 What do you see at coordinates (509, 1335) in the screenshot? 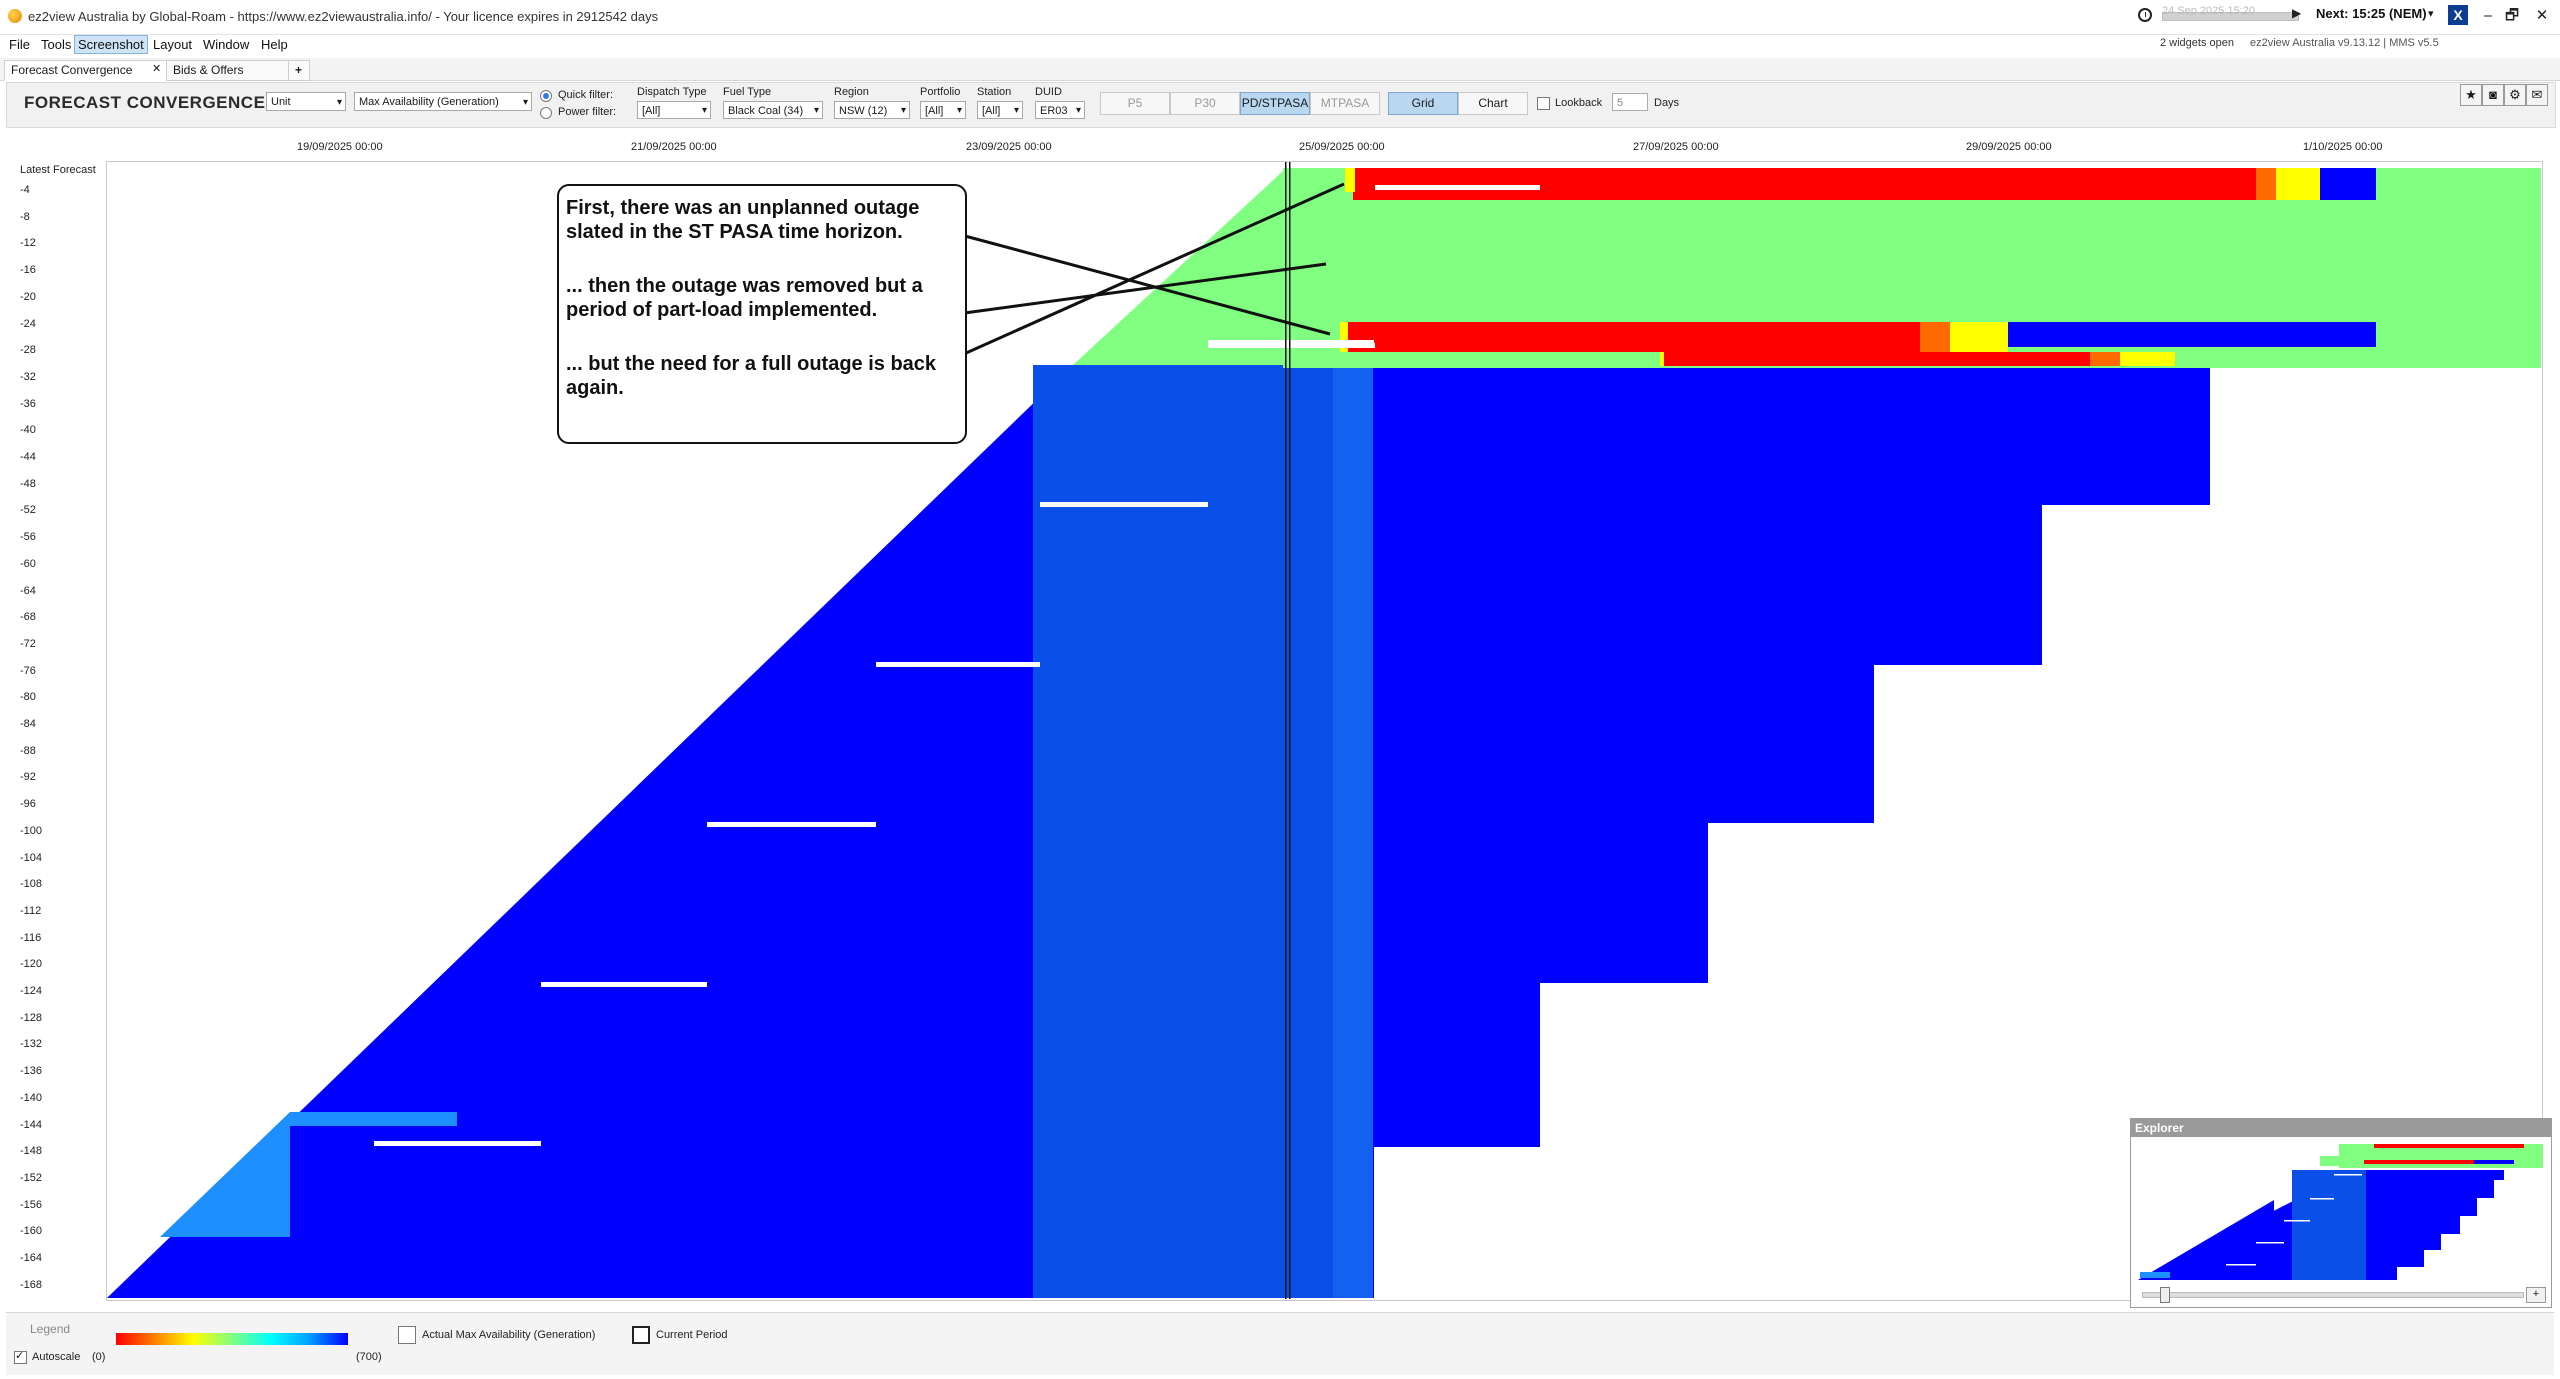
I see `actual-availability-label: Actual Max Availability (Generation)` at bounding box center [509, 1335].